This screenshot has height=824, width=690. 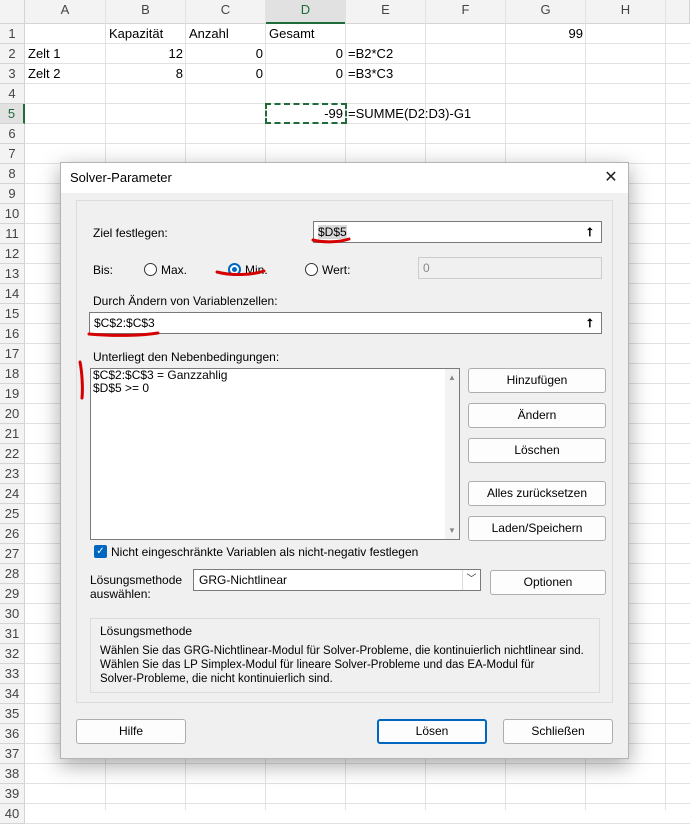 I want to click on cell-d2: 0, so click(x=306, y=54).